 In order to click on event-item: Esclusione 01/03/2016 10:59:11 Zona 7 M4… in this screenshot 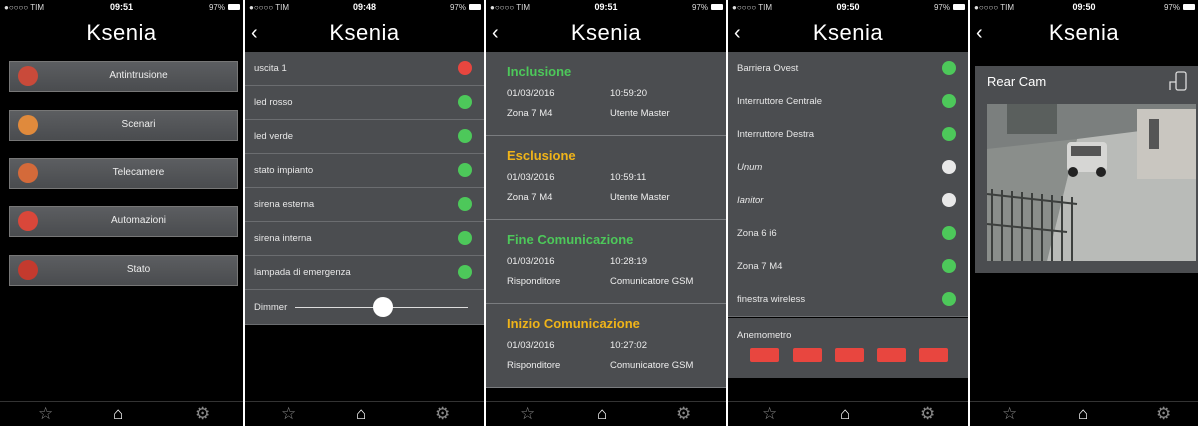, I will do `click(606, 178)`.